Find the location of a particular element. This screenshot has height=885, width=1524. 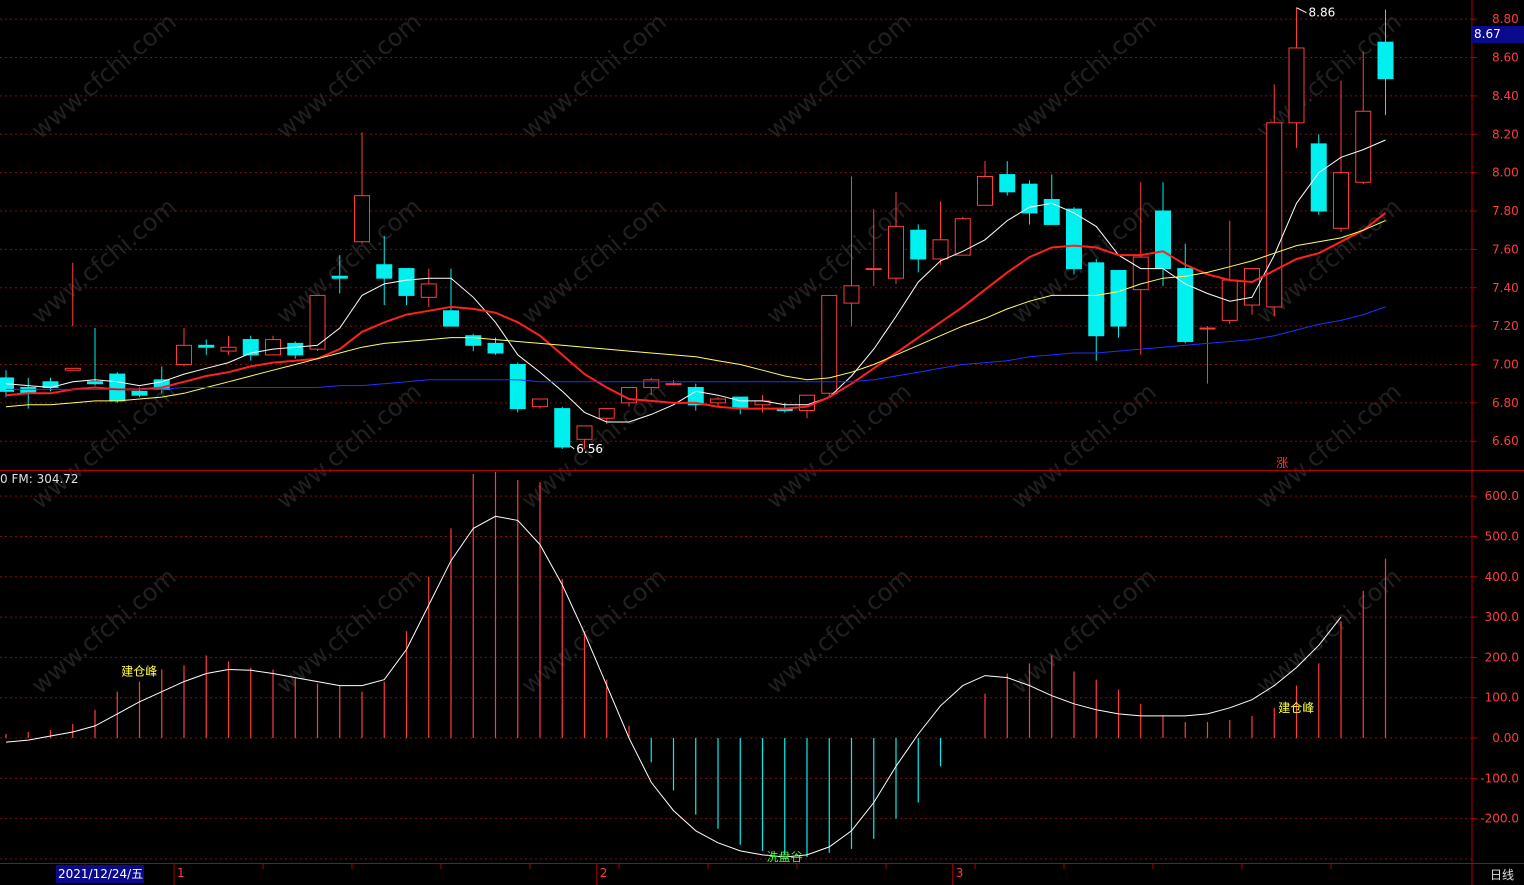

price-tick-label: 8.20 is located at coordinates (1505, 134).